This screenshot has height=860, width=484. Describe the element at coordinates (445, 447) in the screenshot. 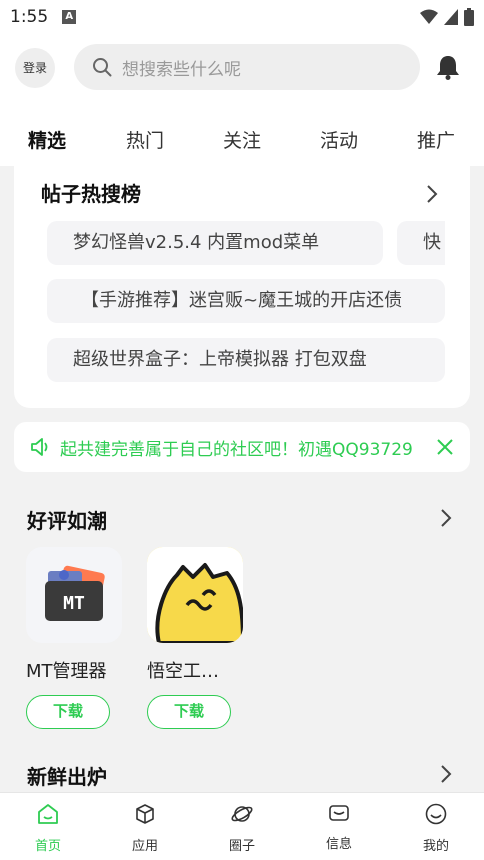

I see `close-icon` at that location.